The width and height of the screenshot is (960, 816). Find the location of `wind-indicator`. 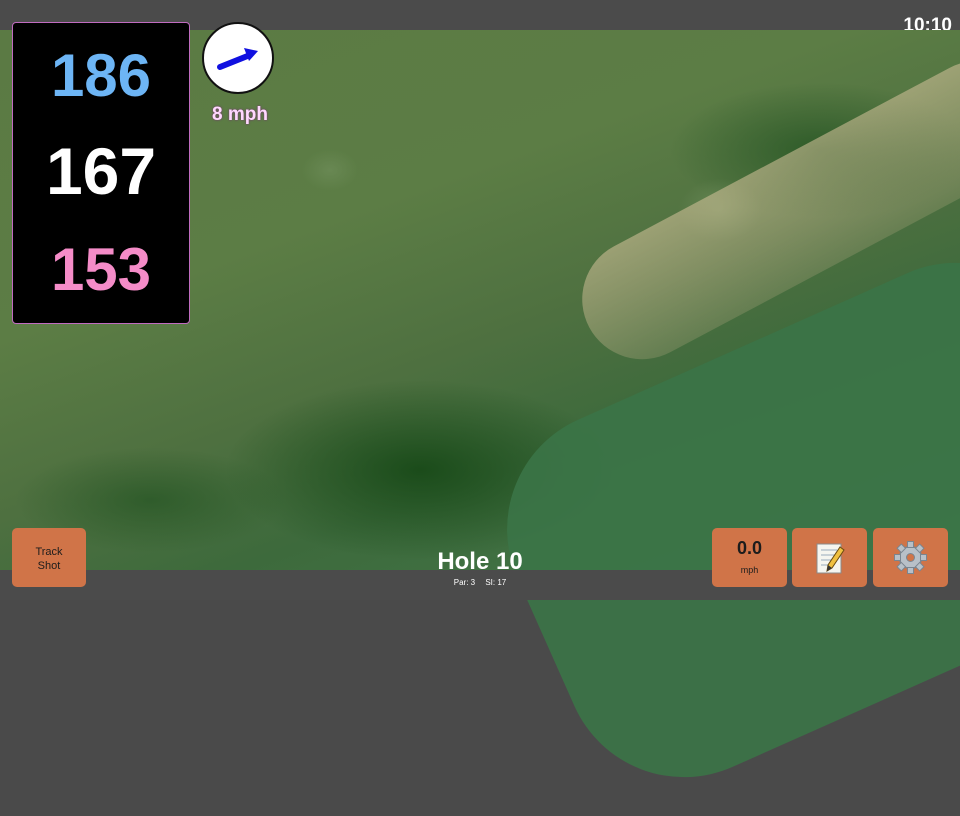

wind-indicator is located at coordinates (238, 58).